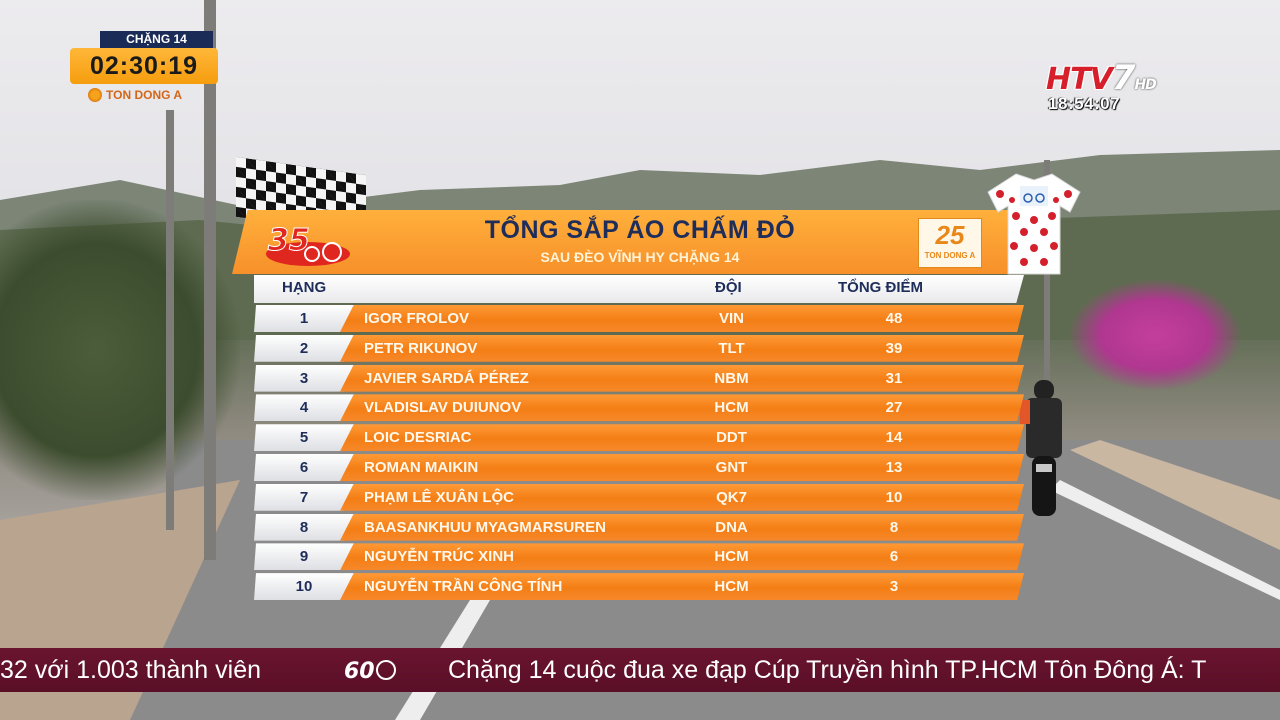 The width and height of the screenshot is (1280, 720). What do you see at coordinates (894, 467) in the screenshot?
I see `row-points: 13` at bounding box center [894, 467].